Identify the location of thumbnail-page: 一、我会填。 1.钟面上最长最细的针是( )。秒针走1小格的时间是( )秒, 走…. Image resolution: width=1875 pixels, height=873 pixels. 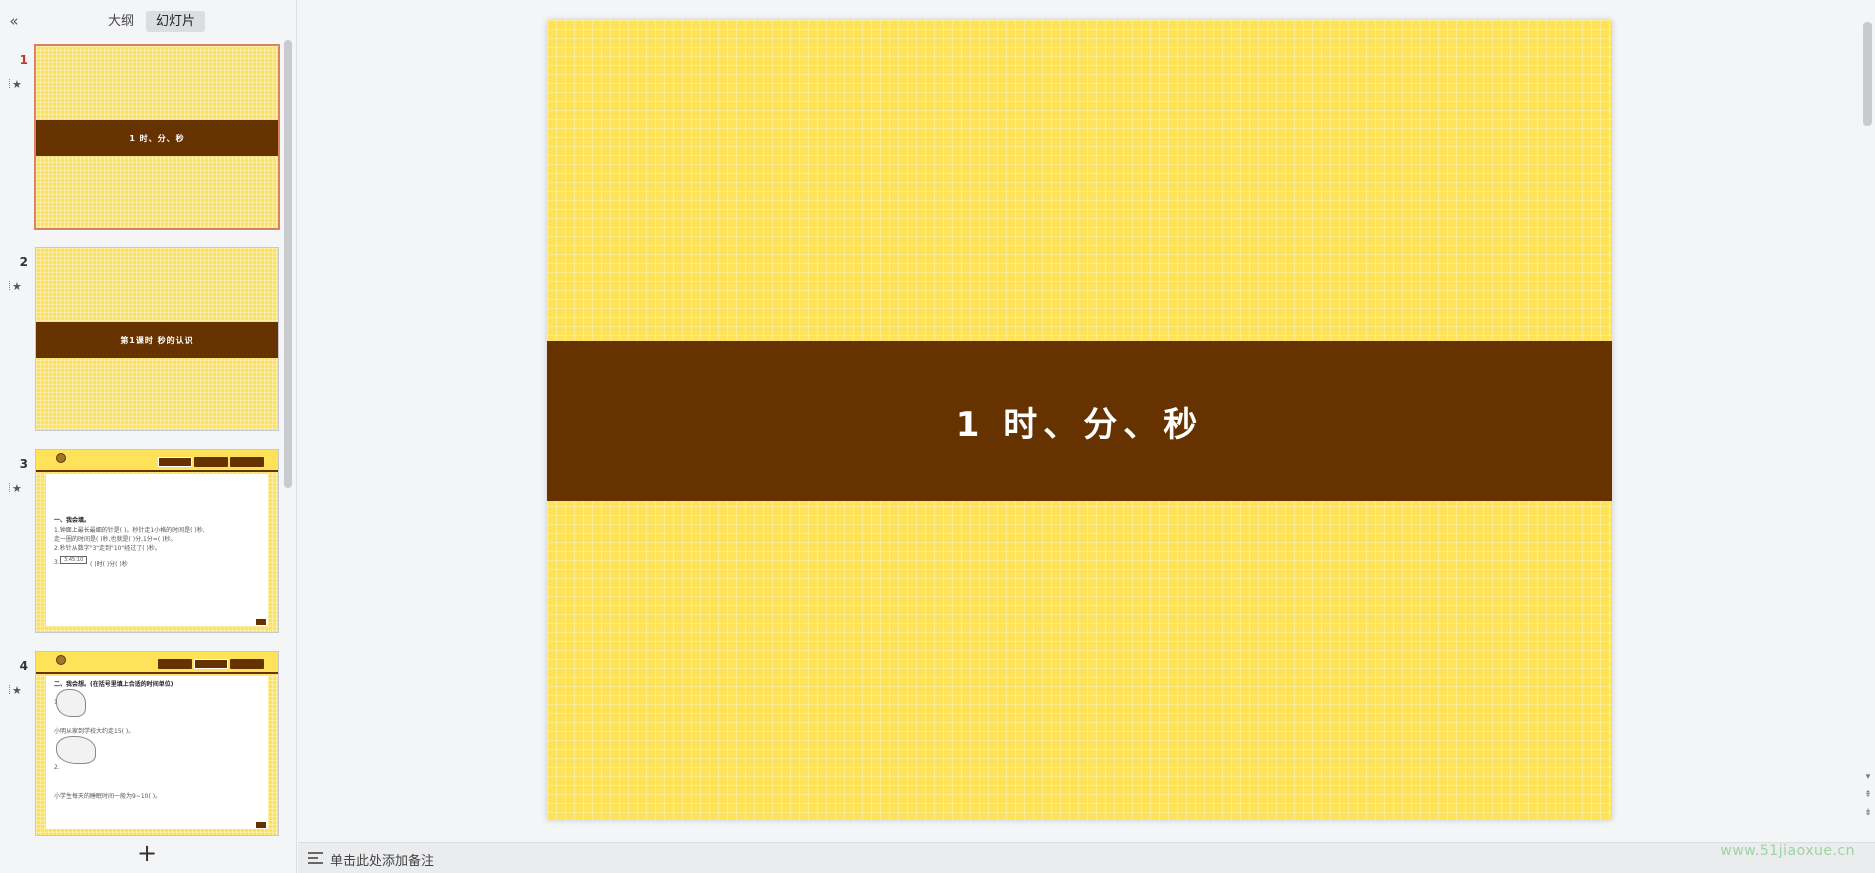
(157, 550).